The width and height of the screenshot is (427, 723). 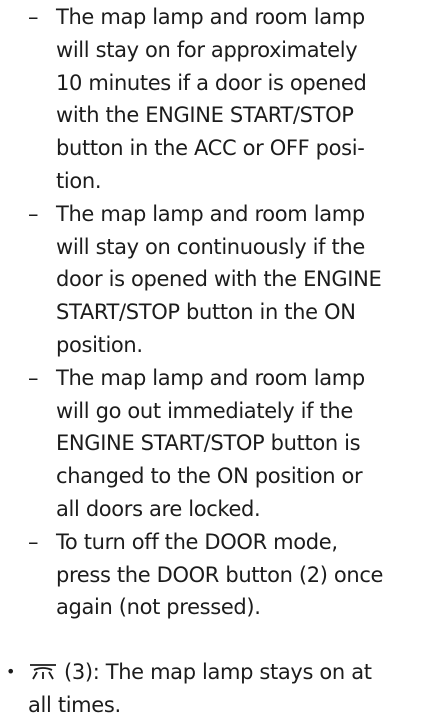 I want to click on note-line: position., so click(x=99, y=344).